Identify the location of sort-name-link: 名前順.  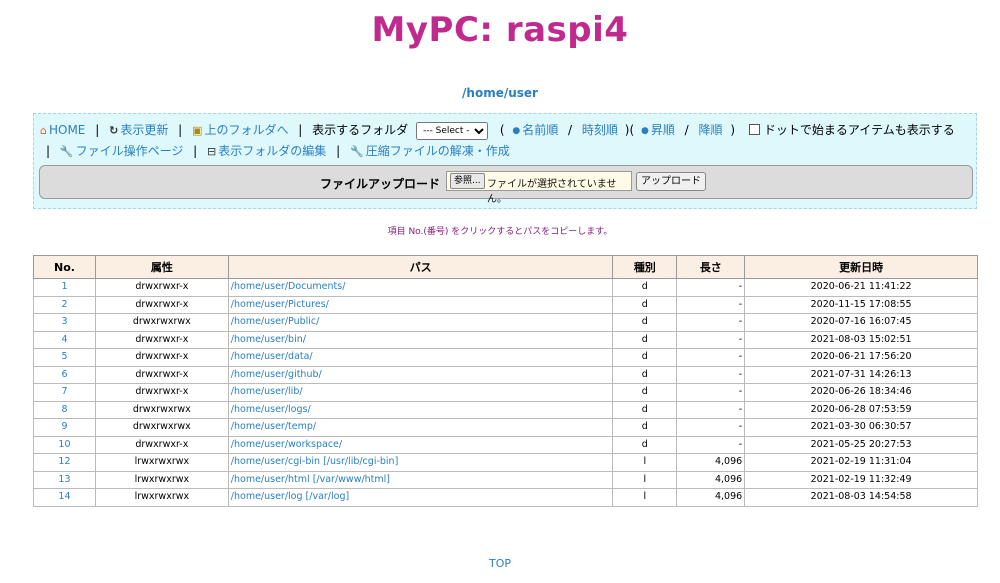
(540, 130).